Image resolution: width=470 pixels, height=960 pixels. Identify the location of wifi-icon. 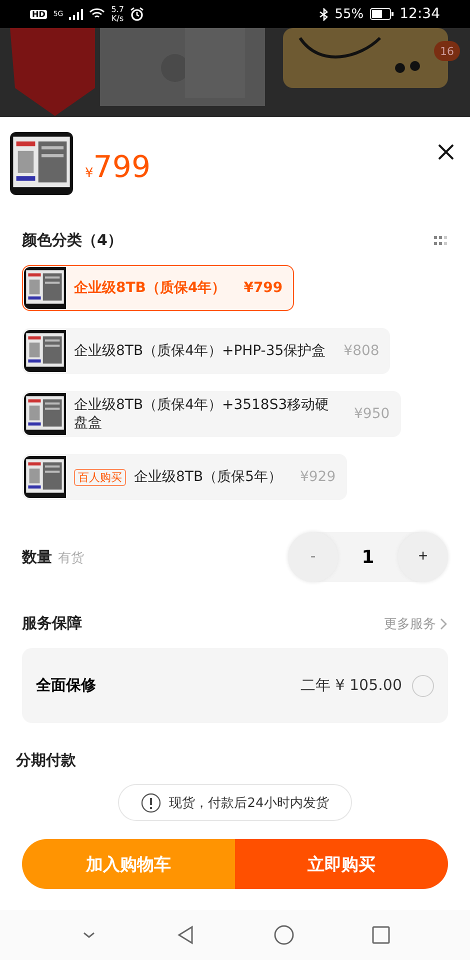
(97, 14).